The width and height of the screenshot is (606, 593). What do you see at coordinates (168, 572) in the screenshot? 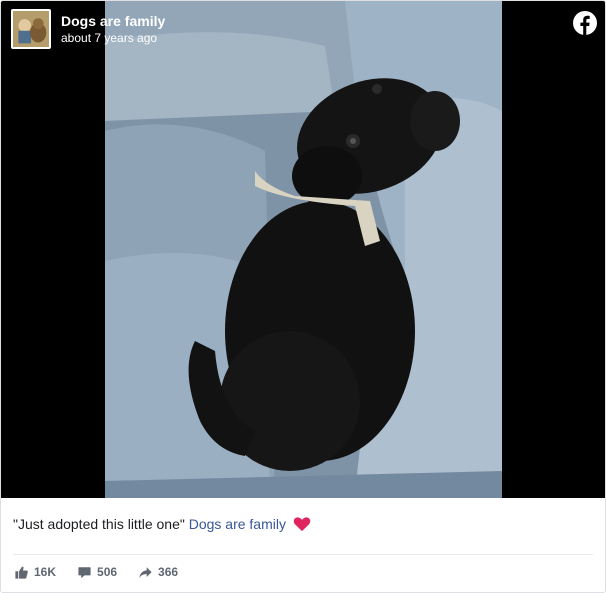
I see `share-count-label: 366` at bounding box center [168, 572].